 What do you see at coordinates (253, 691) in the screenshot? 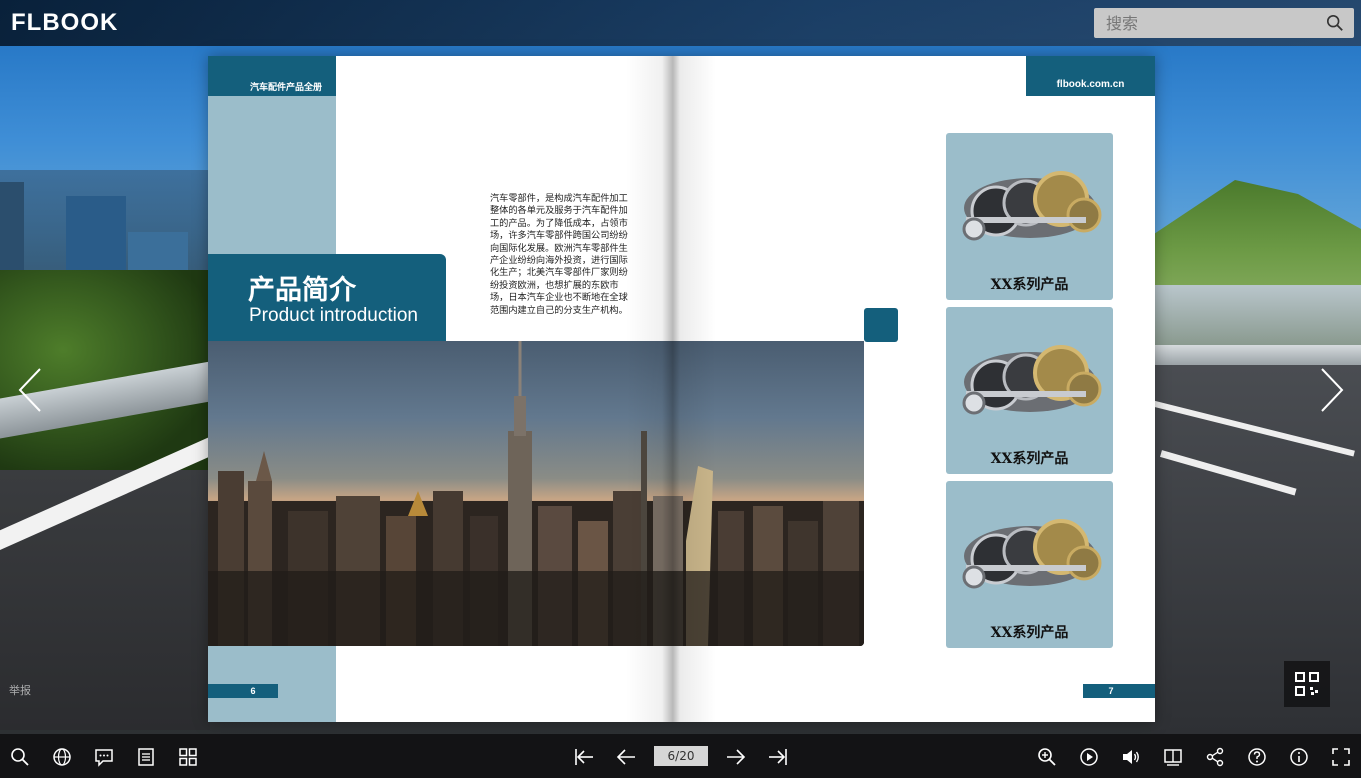
I see `left-page-number: 6` at bounding box center [253, 691].